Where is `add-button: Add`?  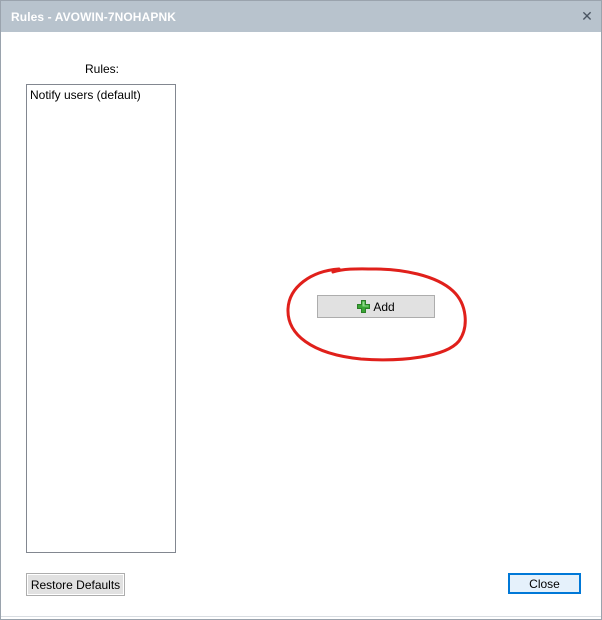
add-button: Add is located at coordinates (376, 306).